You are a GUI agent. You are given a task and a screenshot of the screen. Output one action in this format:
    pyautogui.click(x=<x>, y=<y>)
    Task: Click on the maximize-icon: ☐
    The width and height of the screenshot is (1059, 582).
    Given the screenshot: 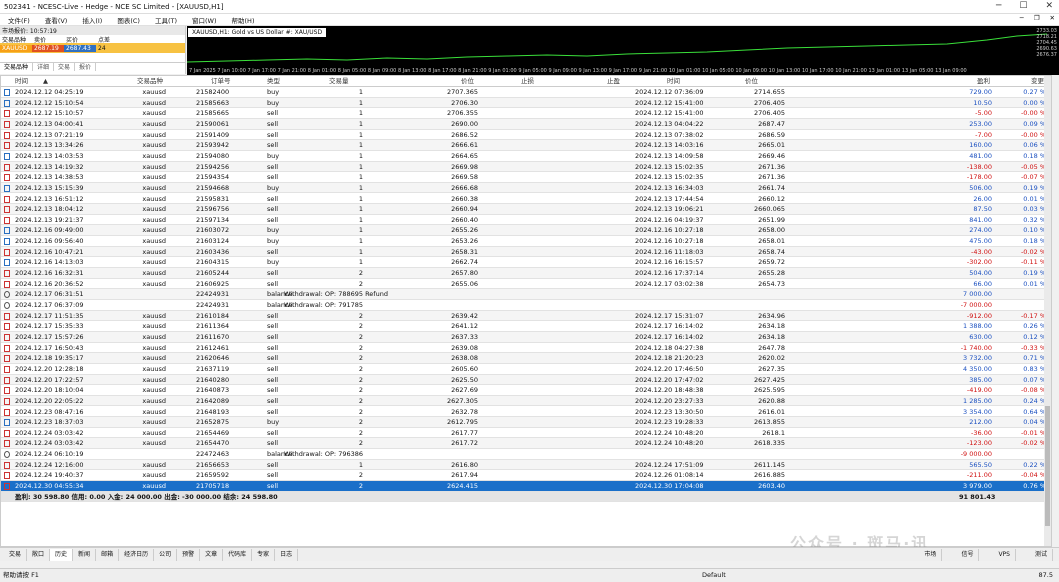 What is the action you would take?
    pyautogui.click(x=1023, y=6)
    